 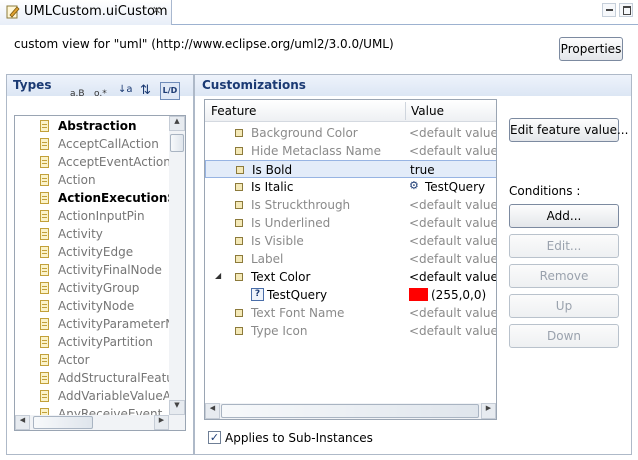 I want to click on applies-to-sub-instances-checkbox: ✓, so click(x=214, y=437).